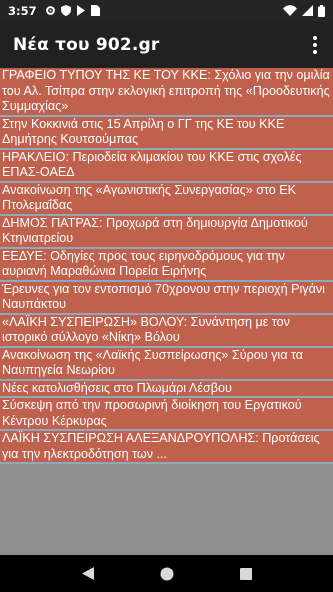  What do you see at coordinates (22, 10) in the screenshot?
I see `status-time: 3:57` at bounding box center [22, 10].